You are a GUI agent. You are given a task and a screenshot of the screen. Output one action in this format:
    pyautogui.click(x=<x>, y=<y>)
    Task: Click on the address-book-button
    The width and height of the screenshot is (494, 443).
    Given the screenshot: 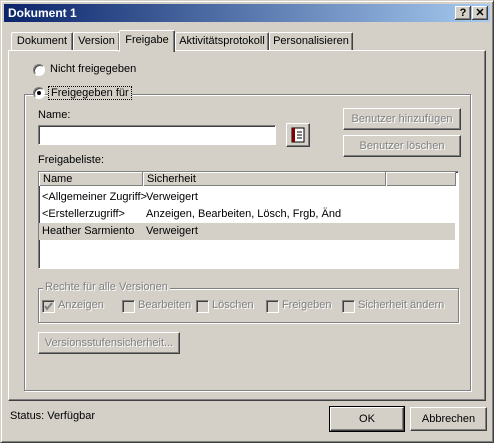 What is the action you would take?
    pyautogui.click(x=298, y=135)
    